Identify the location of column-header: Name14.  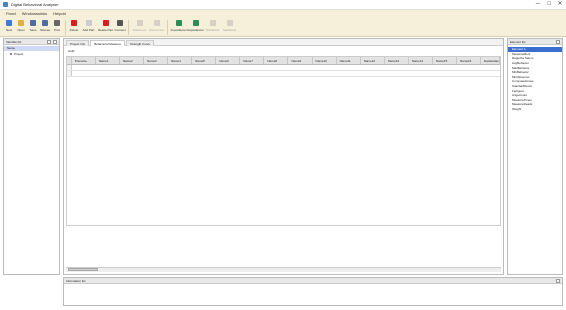
(421, 60).